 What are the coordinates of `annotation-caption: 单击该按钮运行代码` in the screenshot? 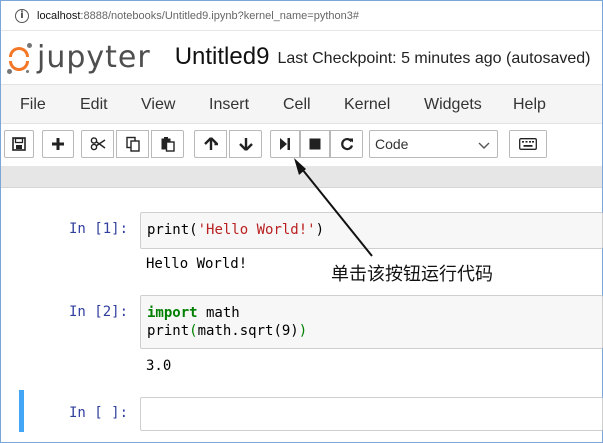 It's located at (412, 274).